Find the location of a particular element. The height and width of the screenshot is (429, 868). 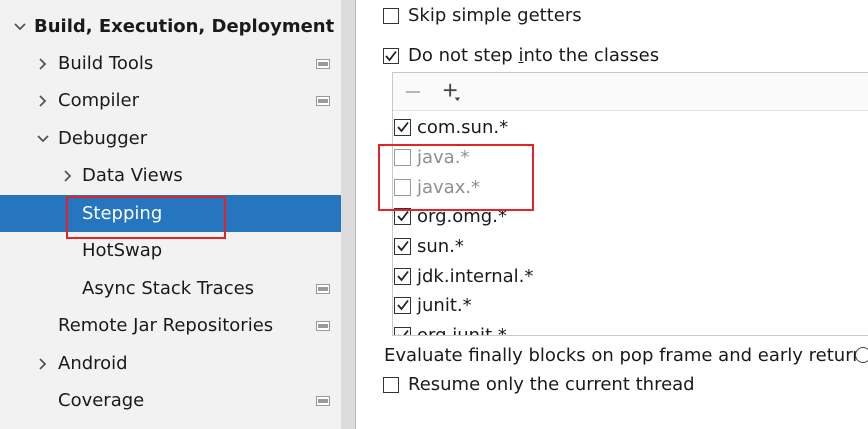

tree-item-data-views: Data Views is located at coordinates (170, 175).